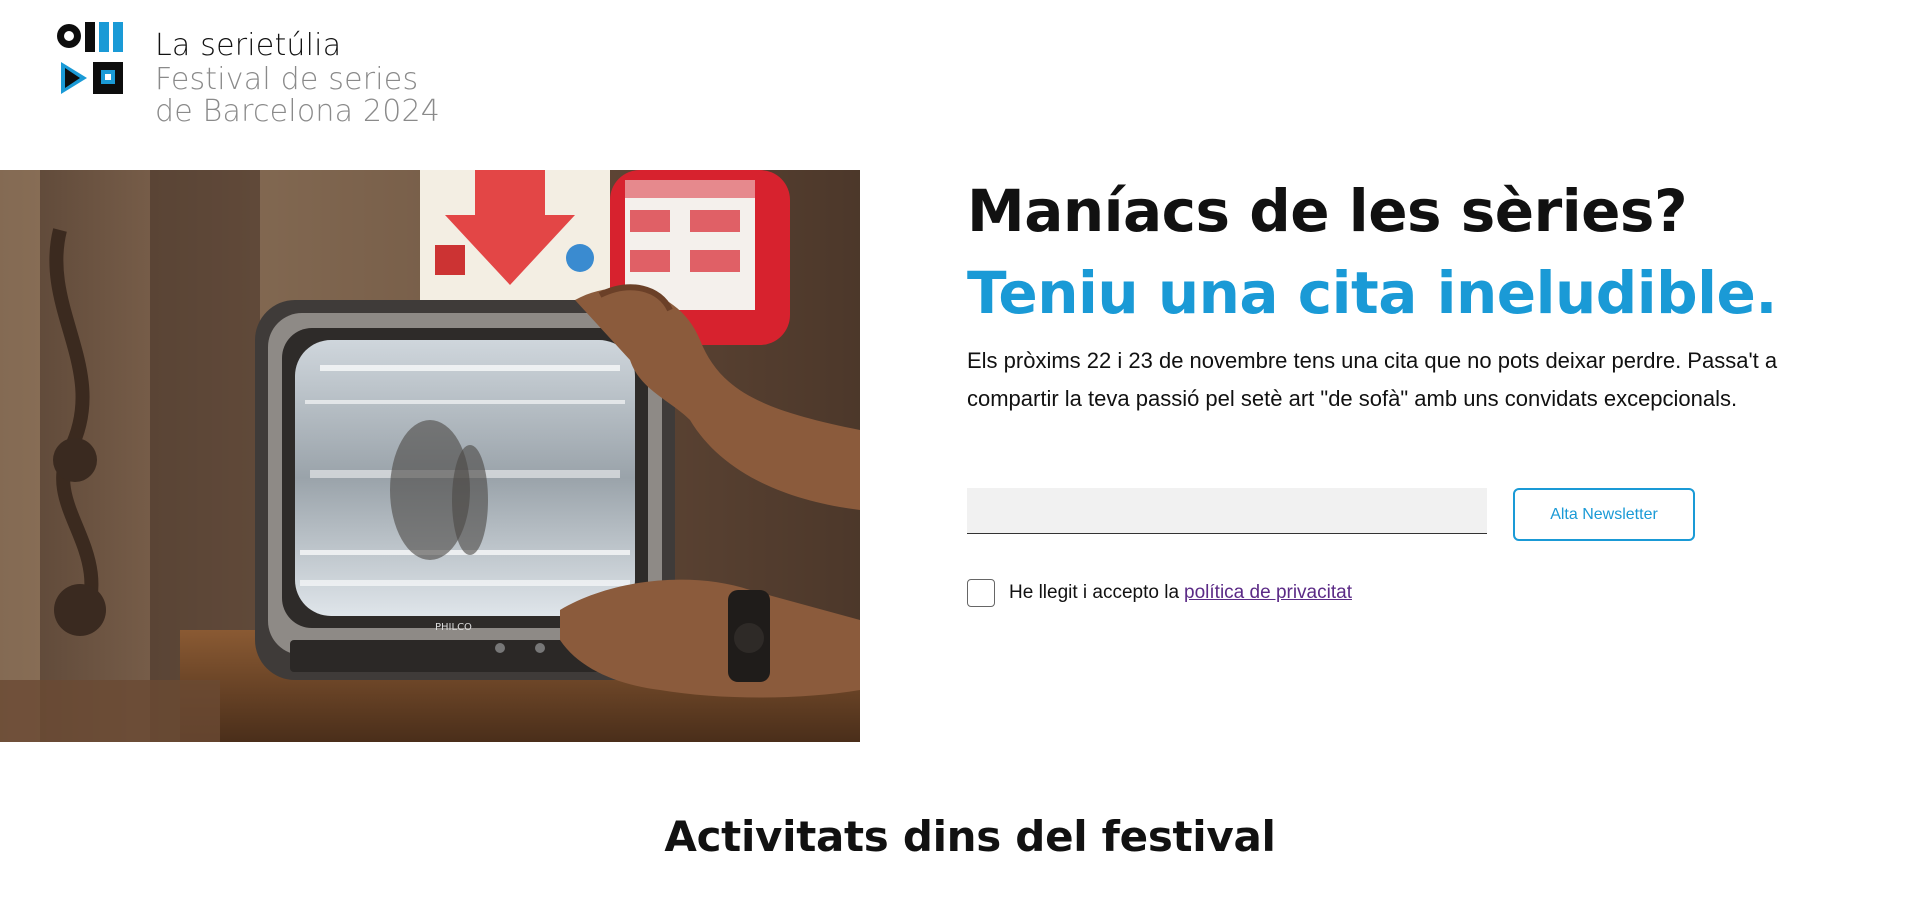 Image resolution: width=1917 pixels, height=910 pixels. Describe the element at coordinates (287, 79) in the screenshot. I see `brand-subtitle-line1: Festival de series` at that location.